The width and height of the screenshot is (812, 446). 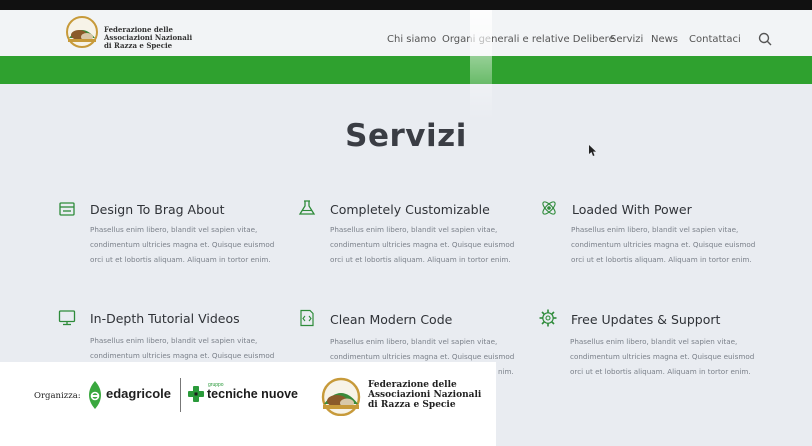 What do you see at coordinates (165, 318) in the screenshot?
I see `feature-title: In-Depth Tutorial Videos` at bounding box center [165, 318].